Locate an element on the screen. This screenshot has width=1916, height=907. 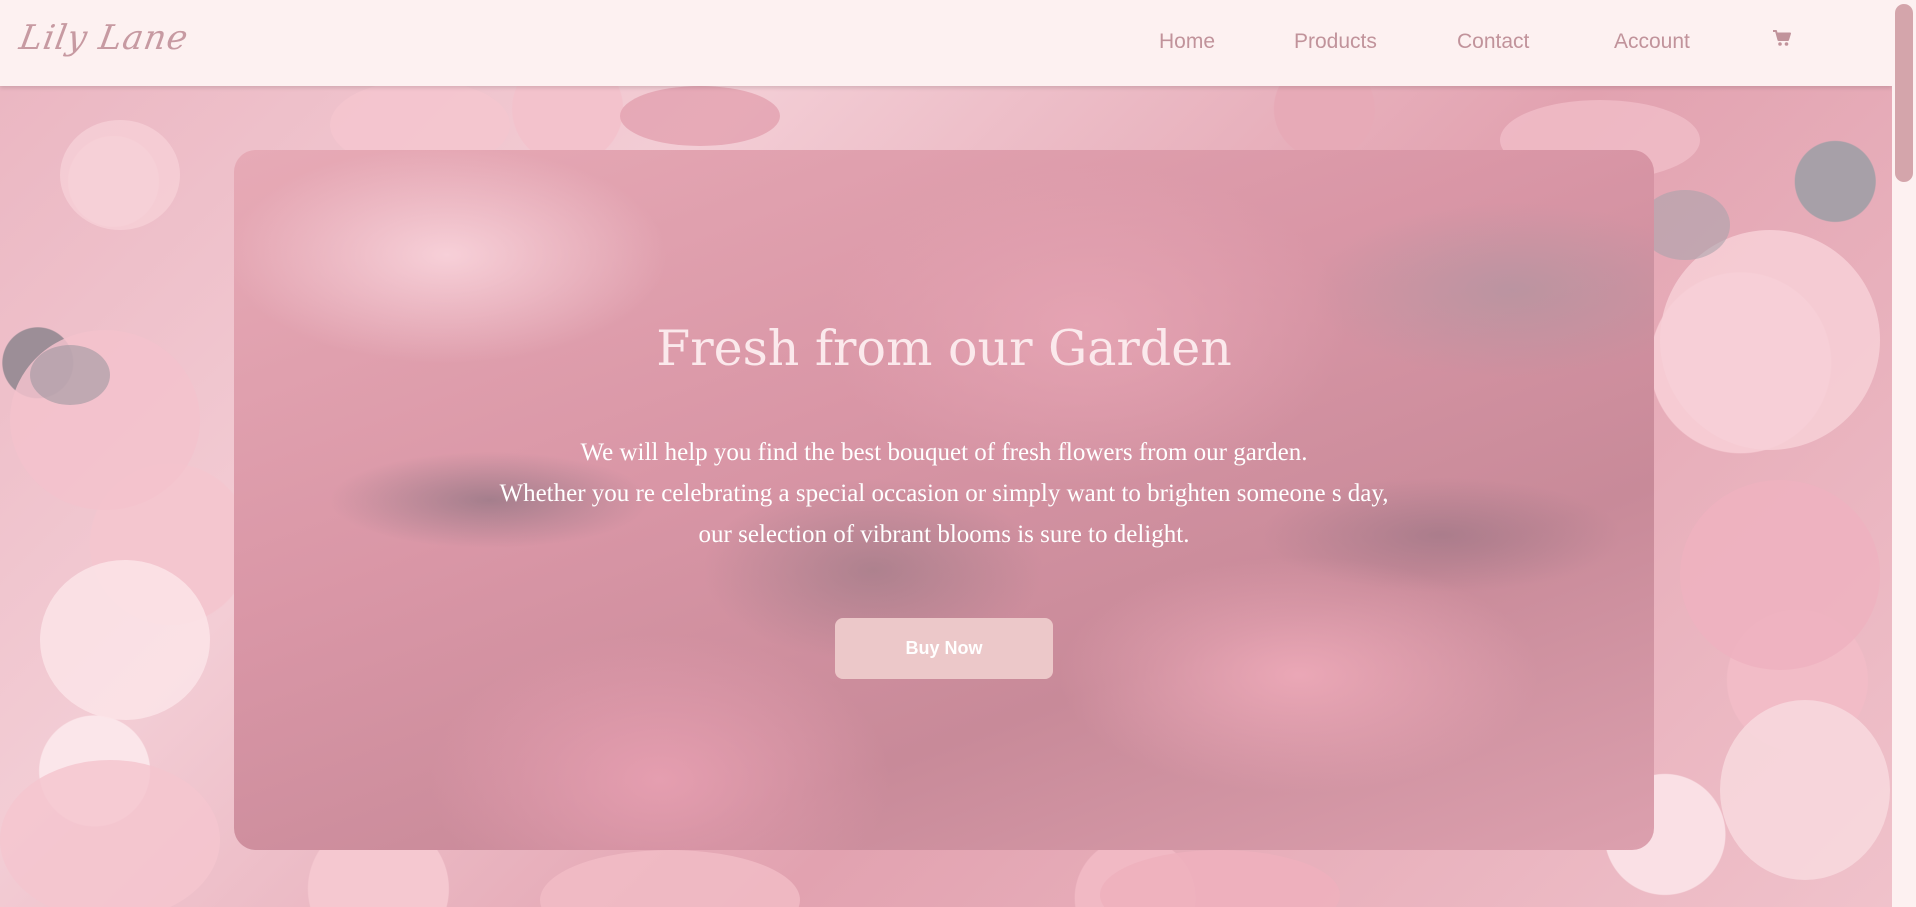
nav-contact: Contact is located at coordinates (1493, 42).